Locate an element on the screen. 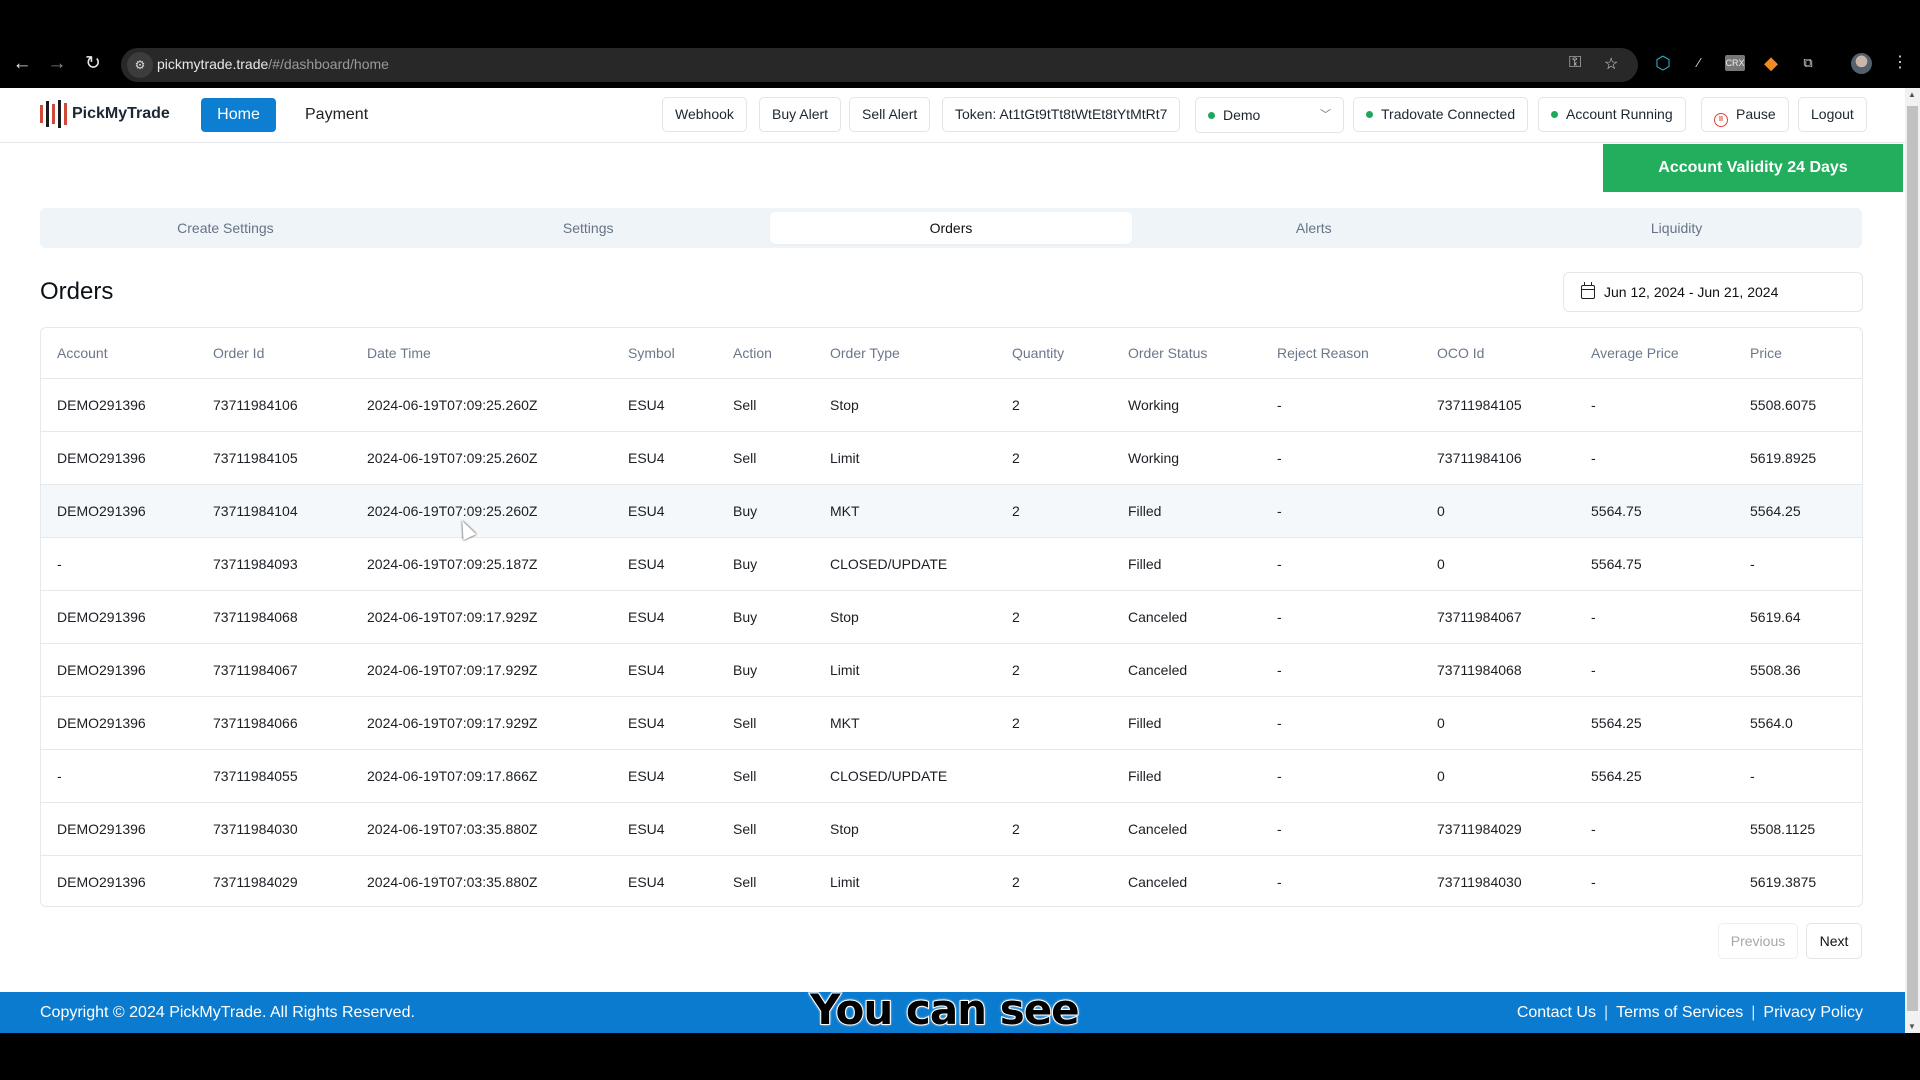 The image size is (1920, 1080). webhook-button: Webhook is located at coordinates (704, 114).